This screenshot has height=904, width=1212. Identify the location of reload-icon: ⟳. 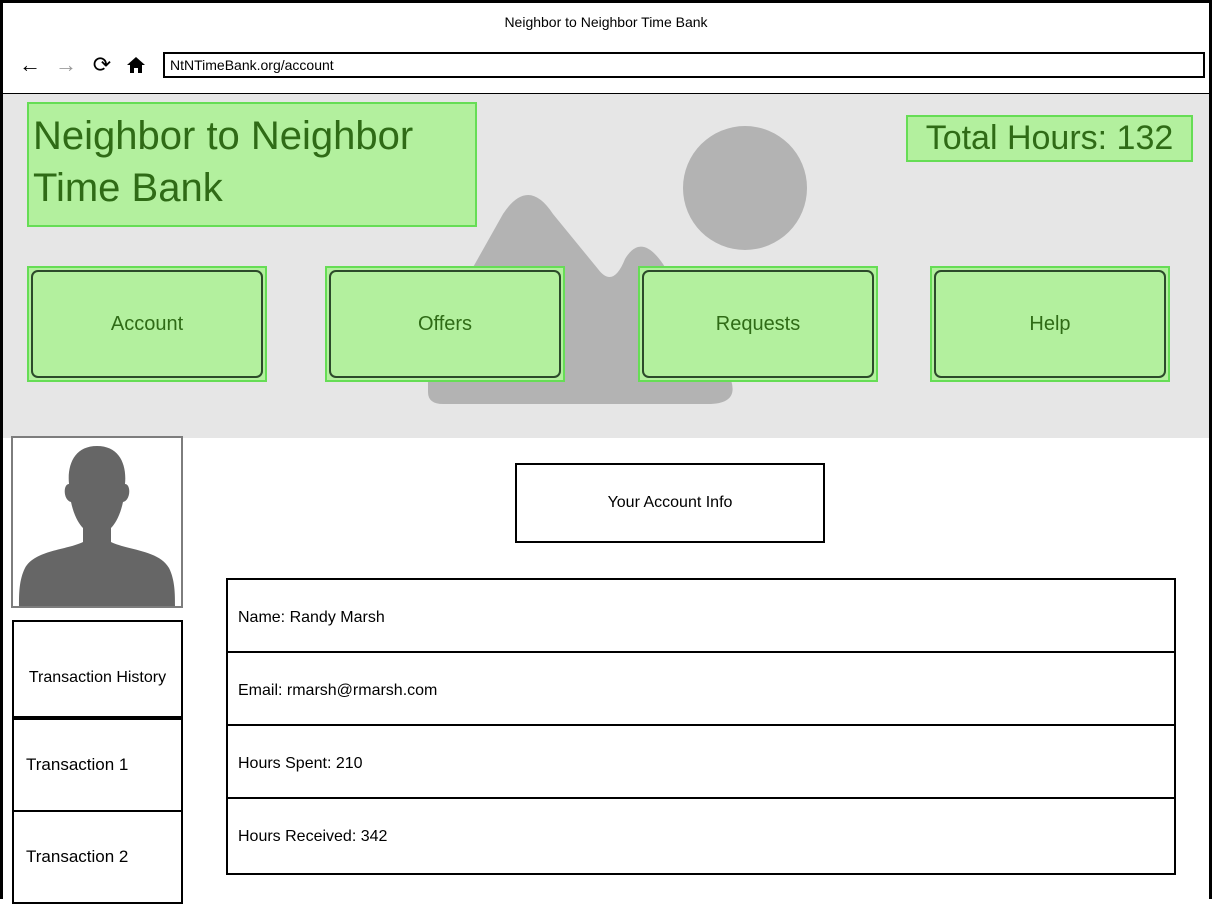
(102, 65).